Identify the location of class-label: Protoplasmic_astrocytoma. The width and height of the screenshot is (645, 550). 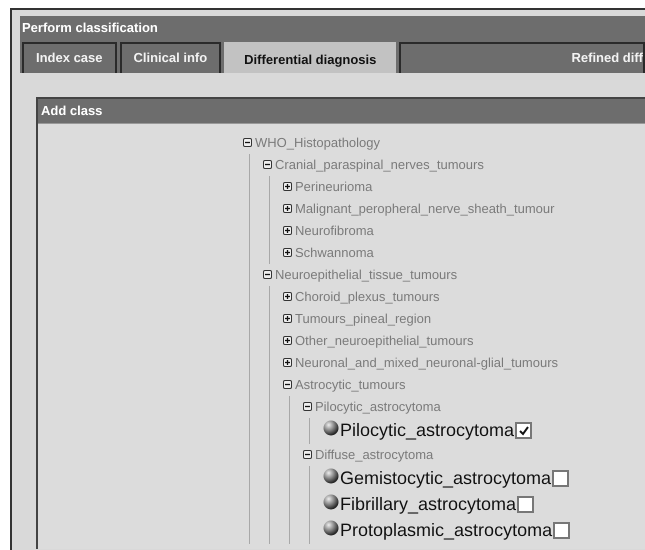
(446, 530).